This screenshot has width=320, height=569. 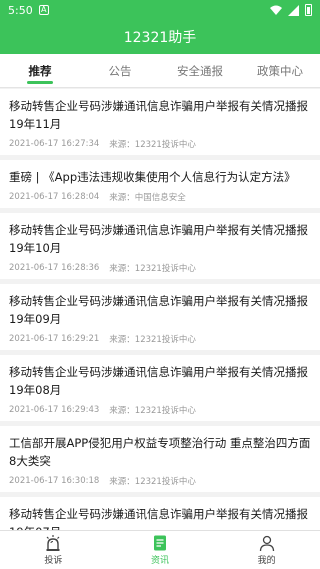 I want to click on person-icon, so click(x=266, y=543).